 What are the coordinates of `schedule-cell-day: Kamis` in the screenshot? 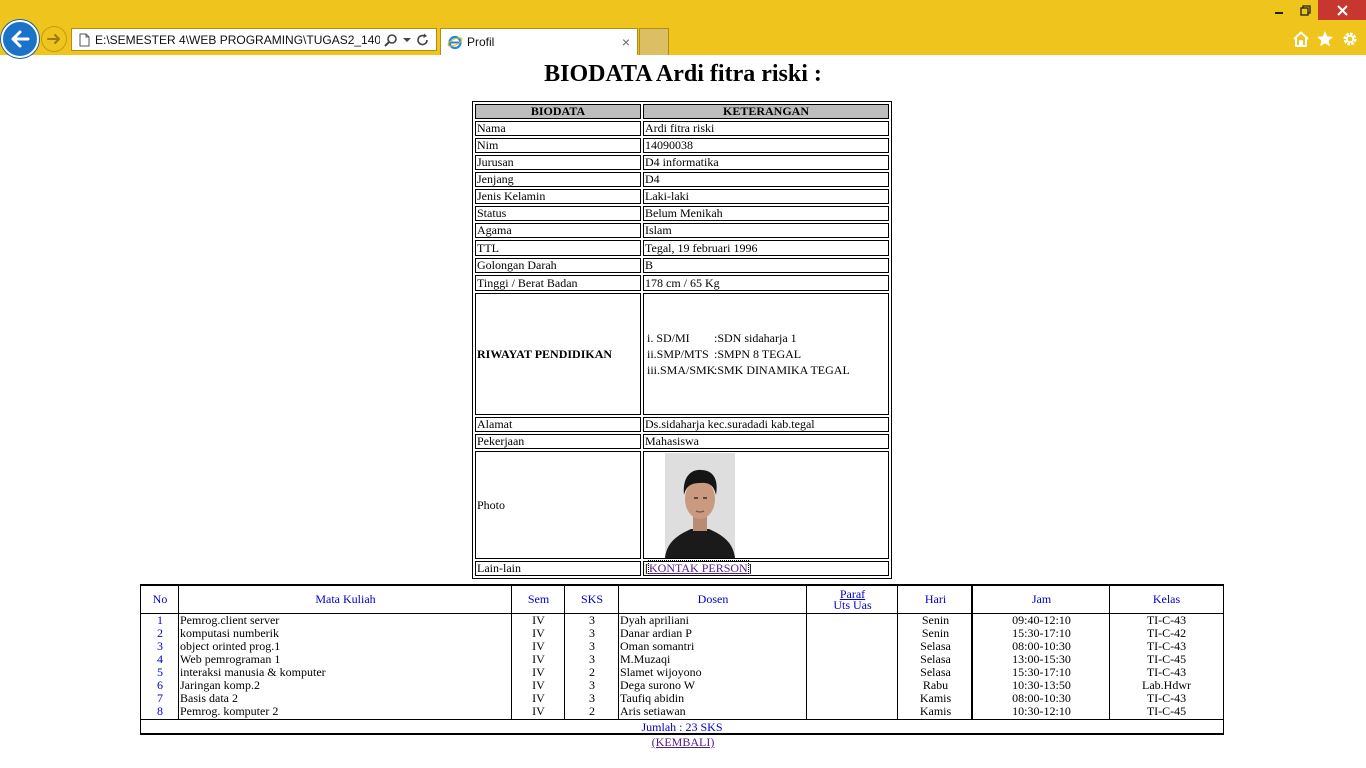 It's located at (935, 711).